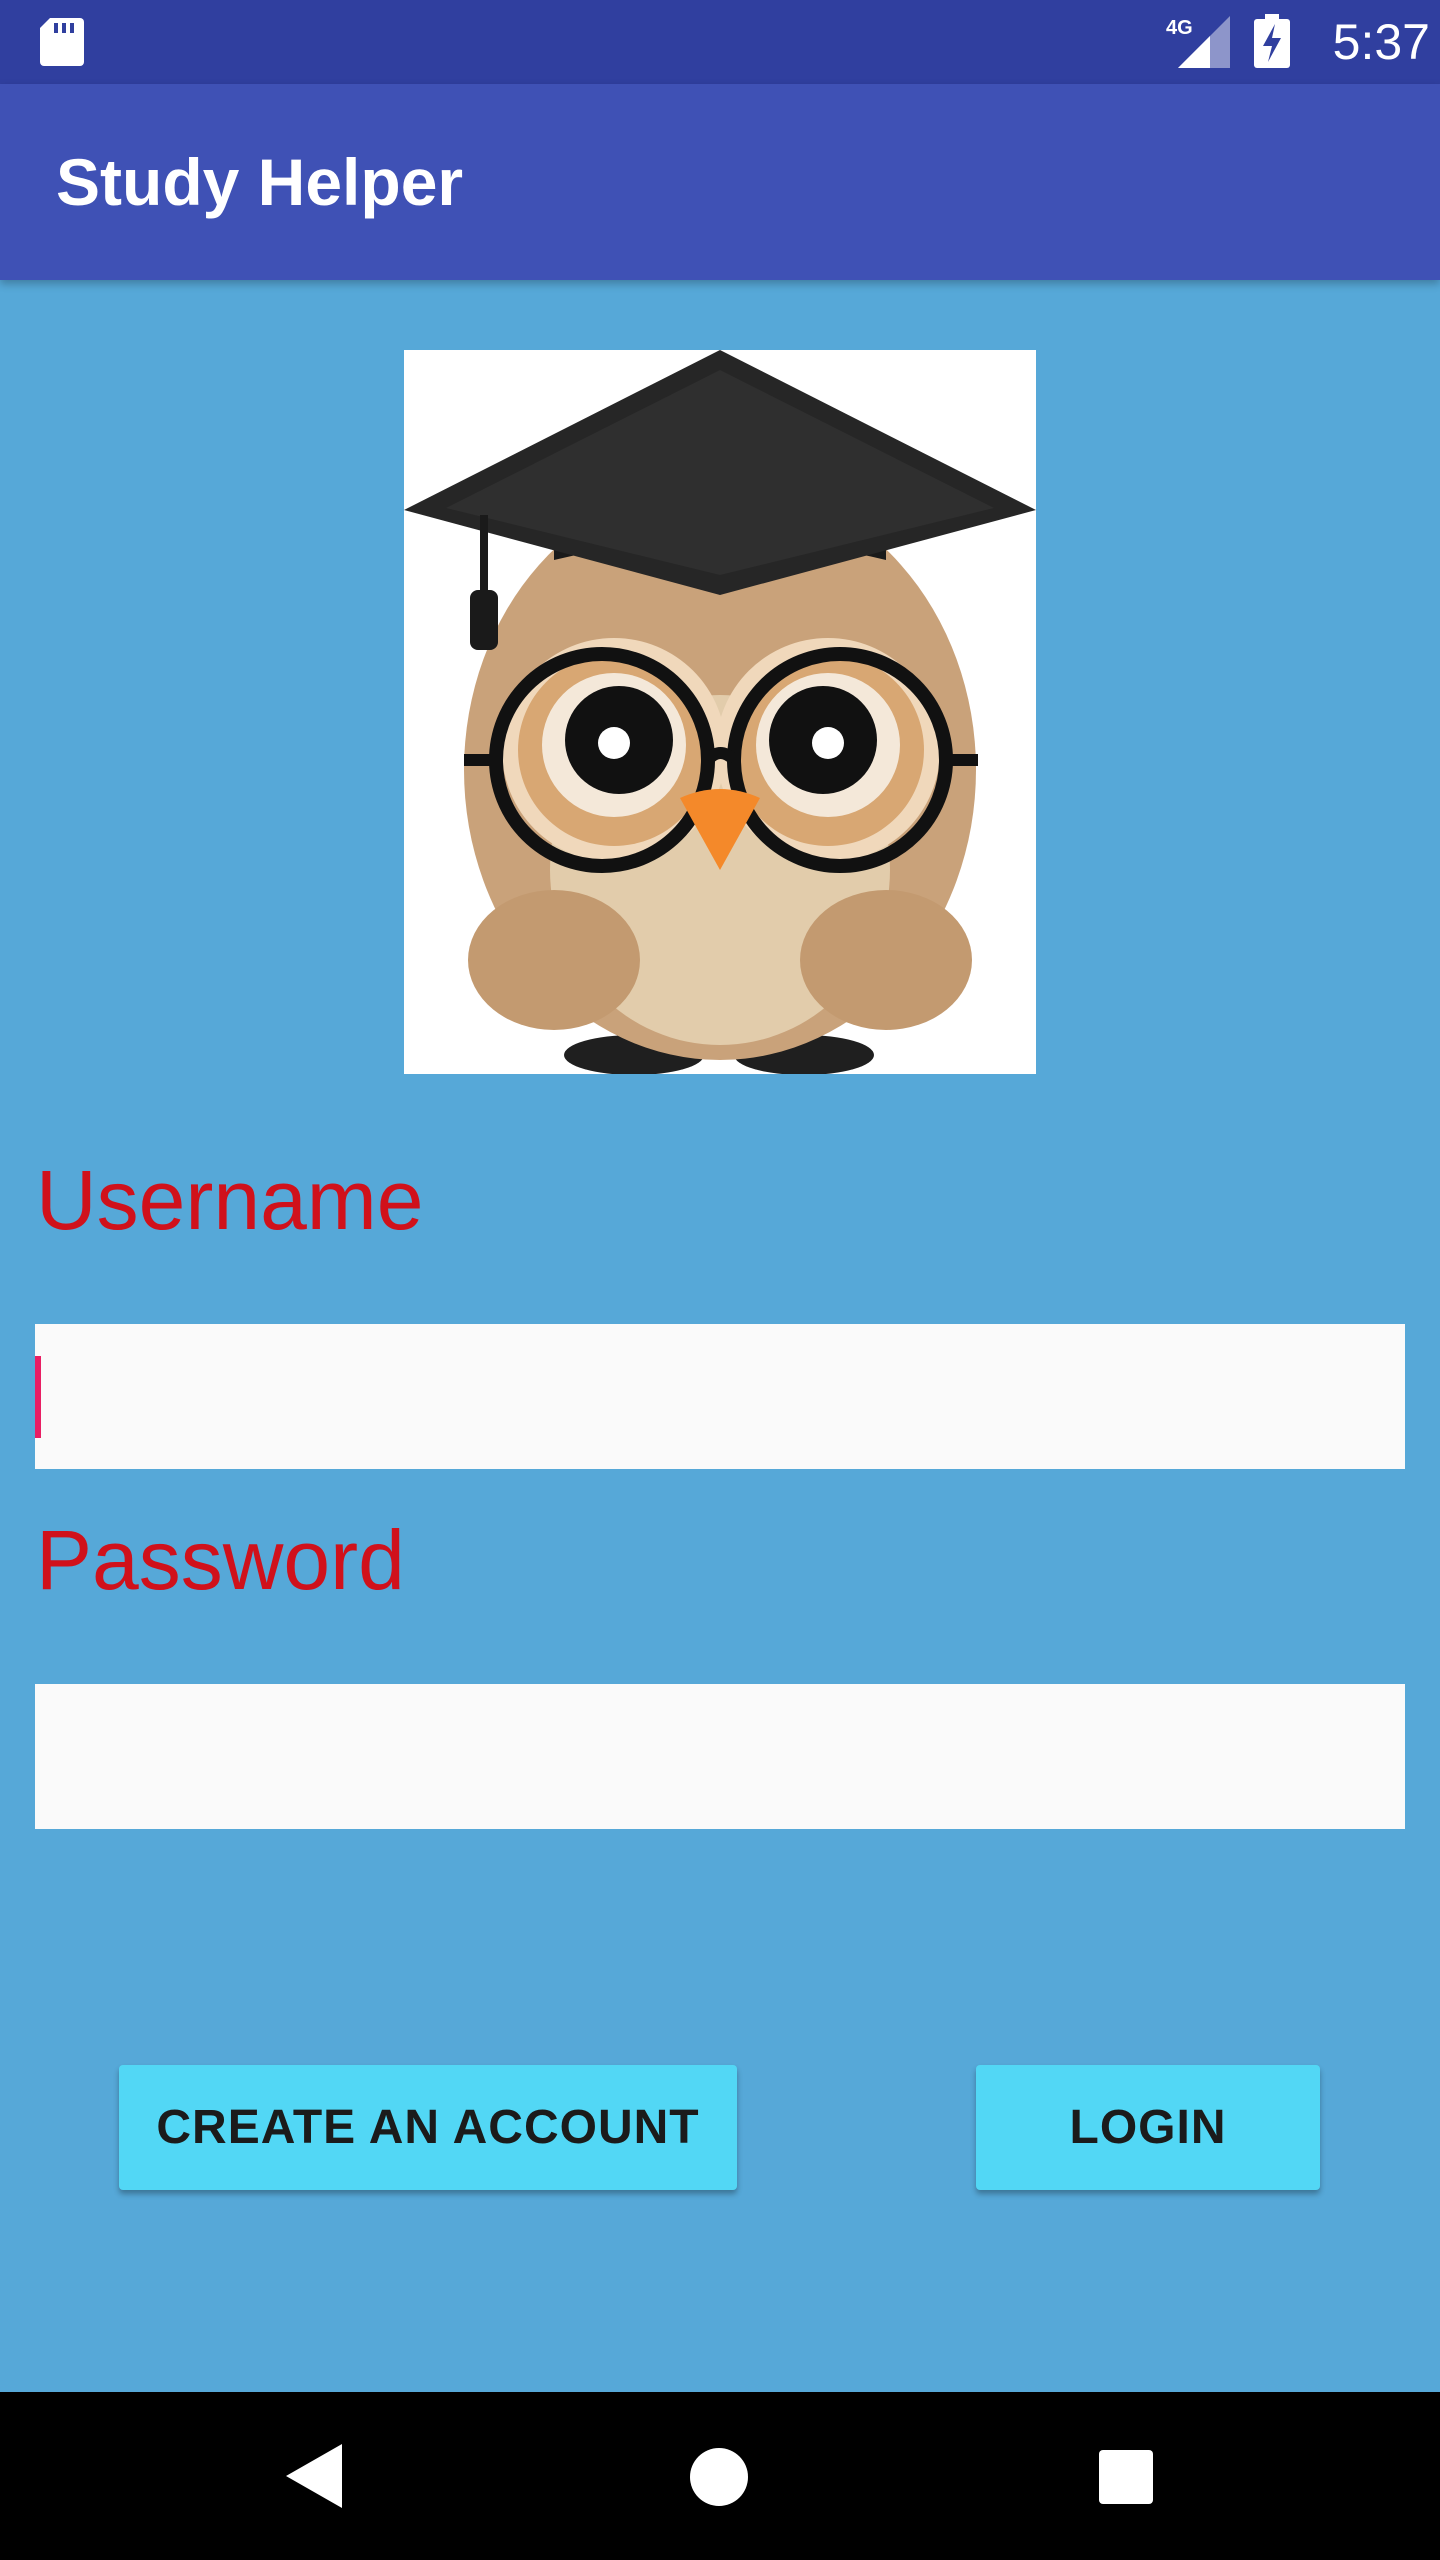 This screenshot has width=1440, height=2560. Describe the element at coordinates (230, 1200) in the screenshot. I see `username-label: Username` at that location.